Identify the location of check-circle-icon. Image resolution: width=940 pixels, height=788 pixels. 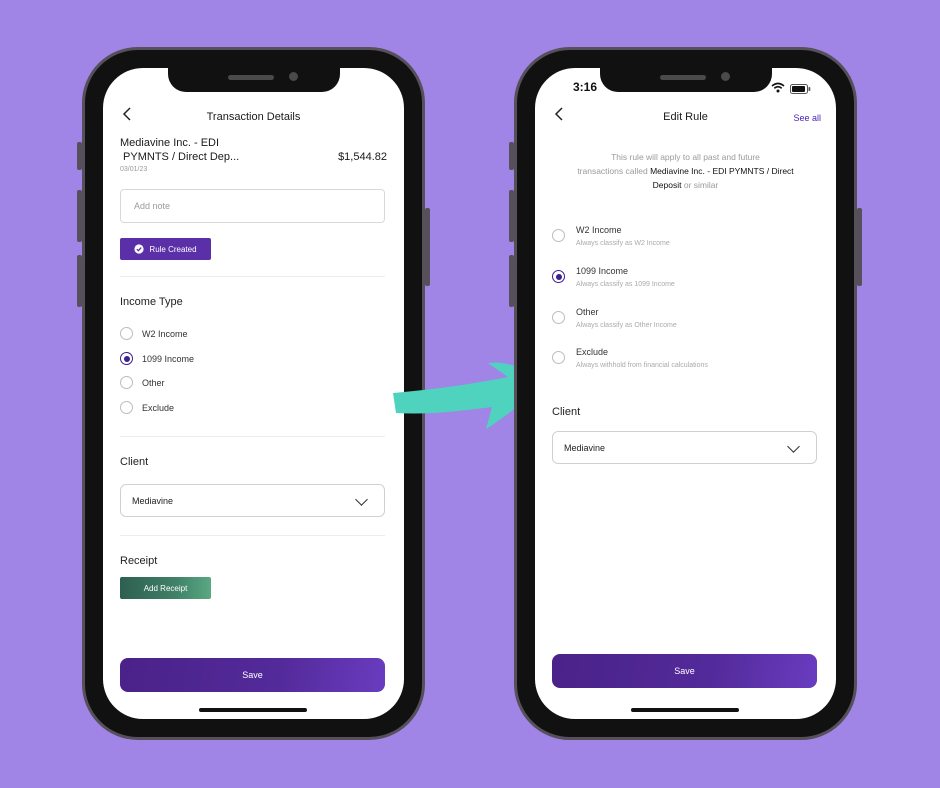
(139, 249).